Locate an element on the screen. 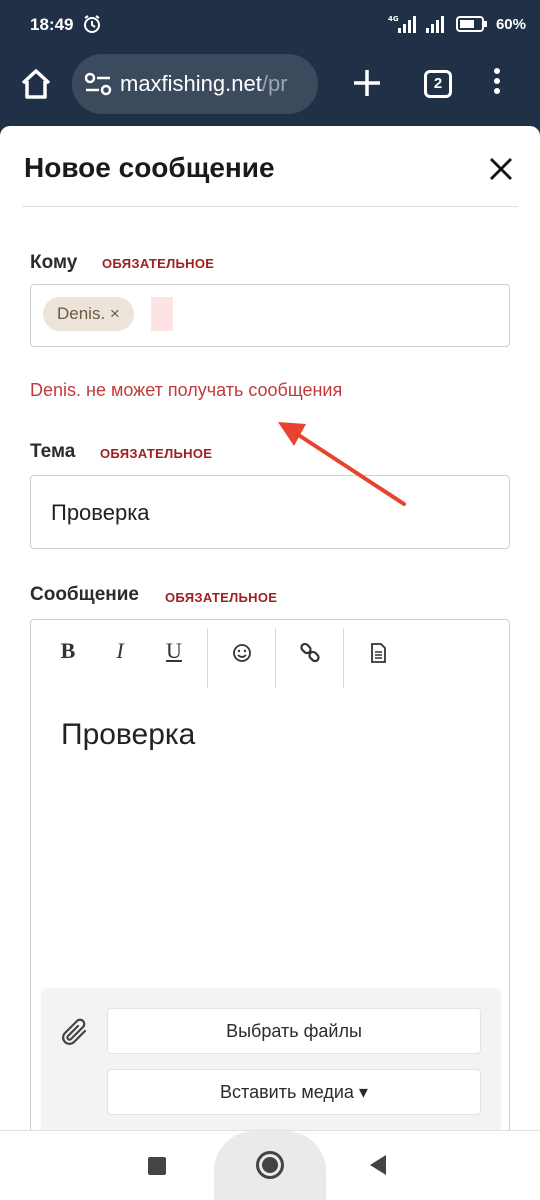 This screenshot has width=540, height=1200. home-icon is located at coordinates (36, 84).